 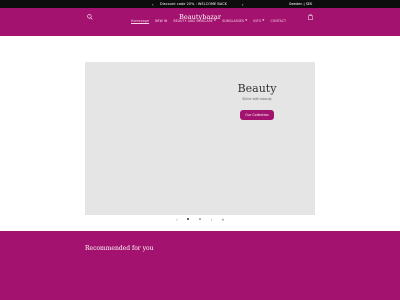 I want to click on hero-content: Beauty Shine with beauty Our Collection, so click(x=257, y=101).